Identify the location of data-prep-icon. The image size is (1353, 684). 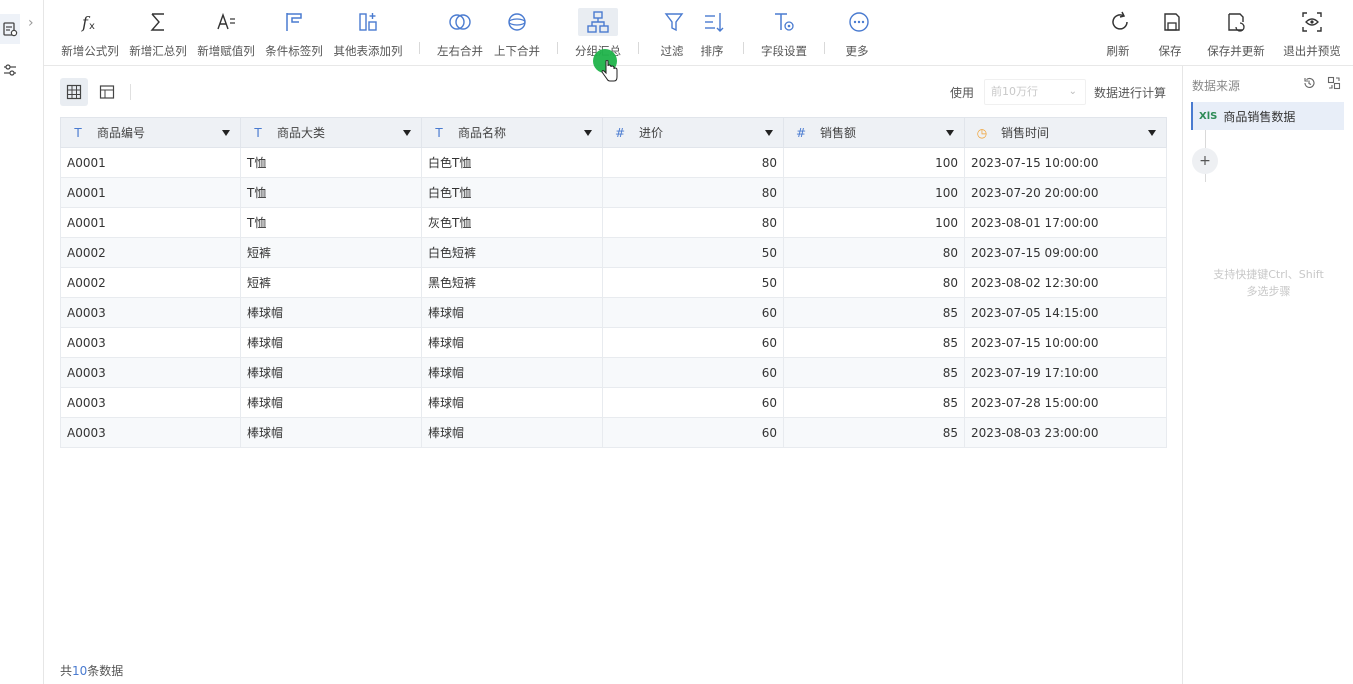
(10, 29).